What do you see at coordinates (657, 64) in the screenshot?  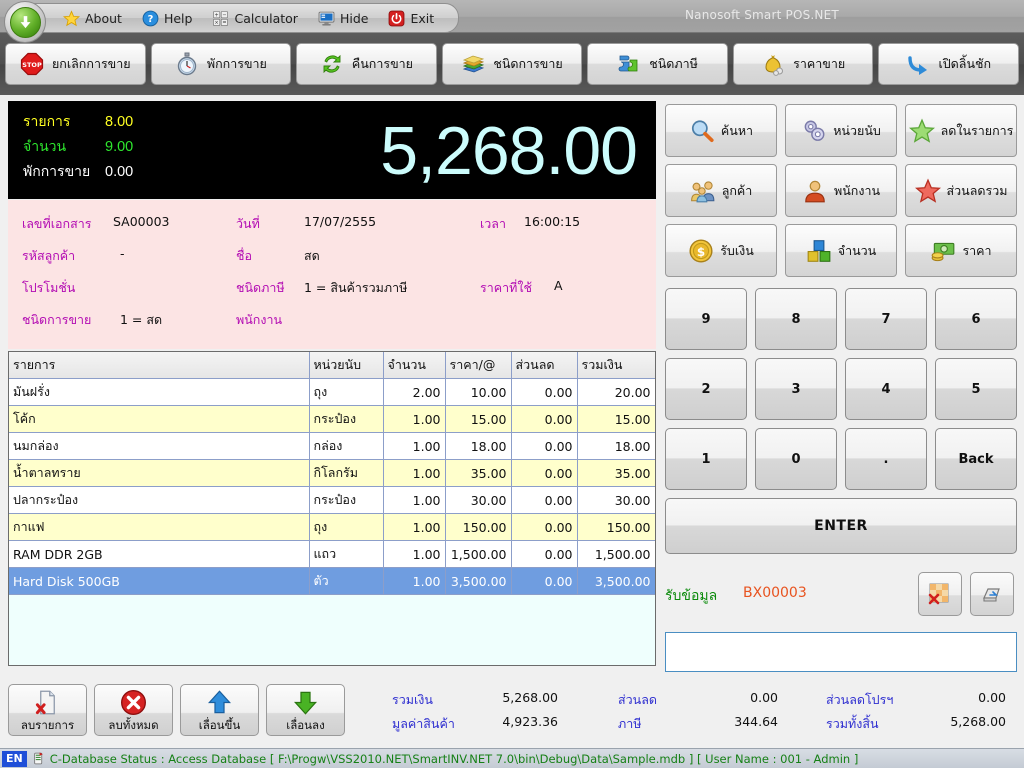 I see `toolbar-button-tax-type: ชนิดภาษี` at bounding box center [657, 64].